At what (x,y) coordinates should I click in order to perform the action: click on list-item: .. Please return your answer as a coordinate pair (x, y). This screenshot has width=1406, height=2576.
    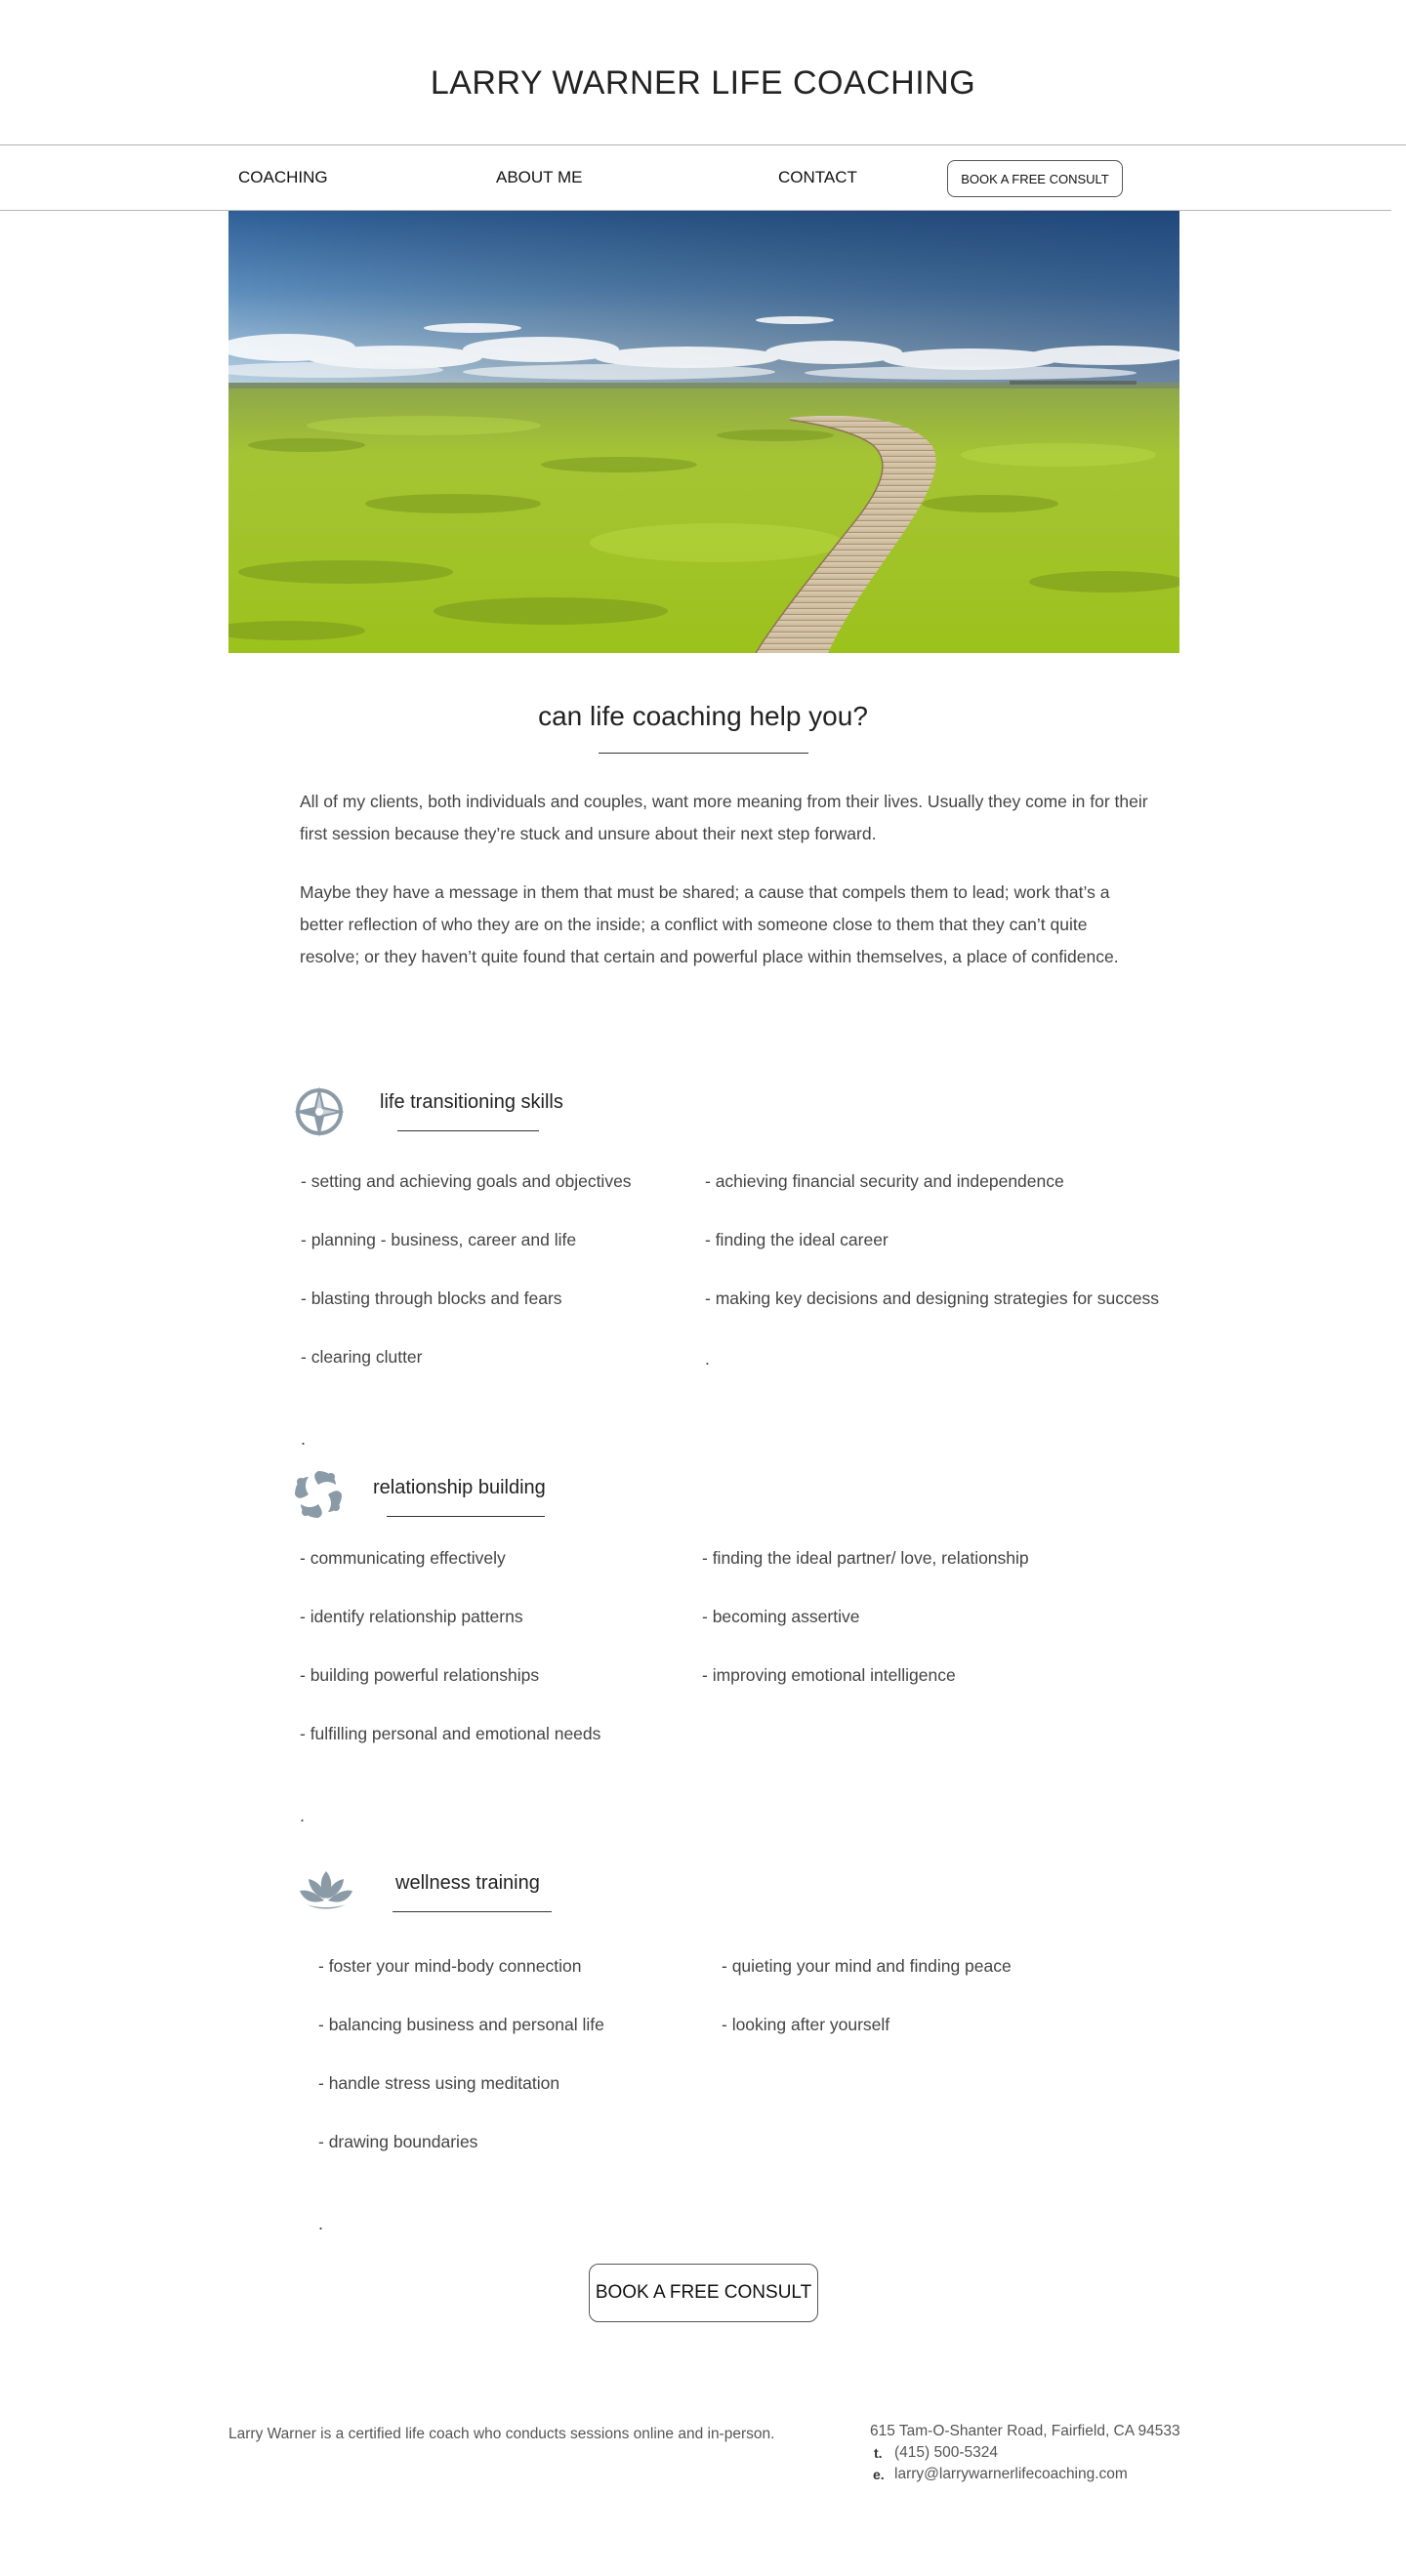
    Looking at the image, I should click on (707, 1359).